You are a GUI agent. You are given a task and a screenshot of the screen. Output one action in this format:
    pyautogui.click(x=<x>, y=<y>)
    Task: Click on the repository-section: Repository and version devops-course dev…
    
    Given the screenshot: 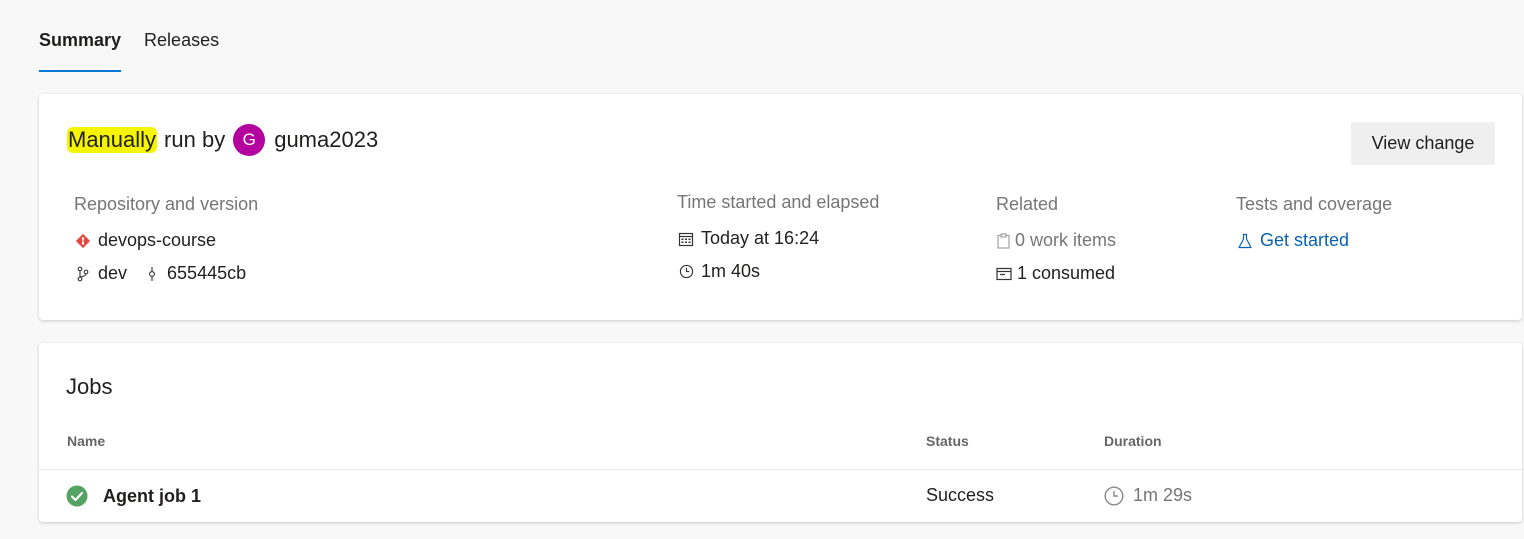 What is the action you would take?
    pyautogui.click(x=166, y=242)
    